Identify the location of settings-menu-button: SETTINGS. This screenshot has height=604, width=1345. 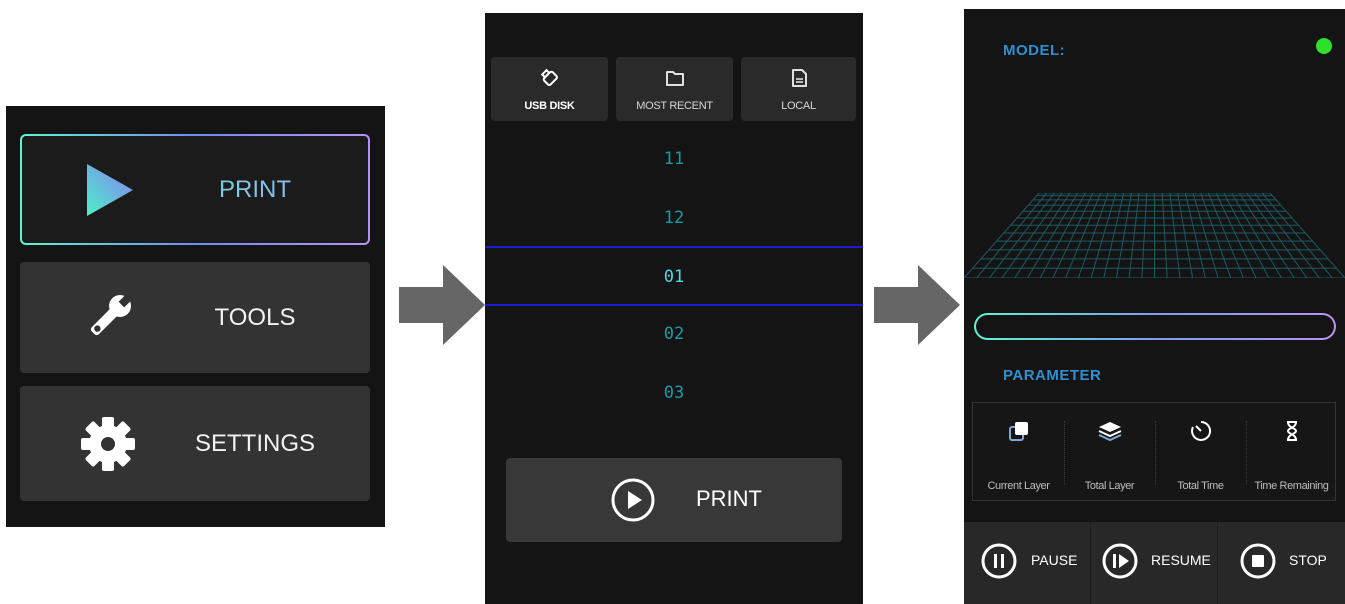
(195, 443).